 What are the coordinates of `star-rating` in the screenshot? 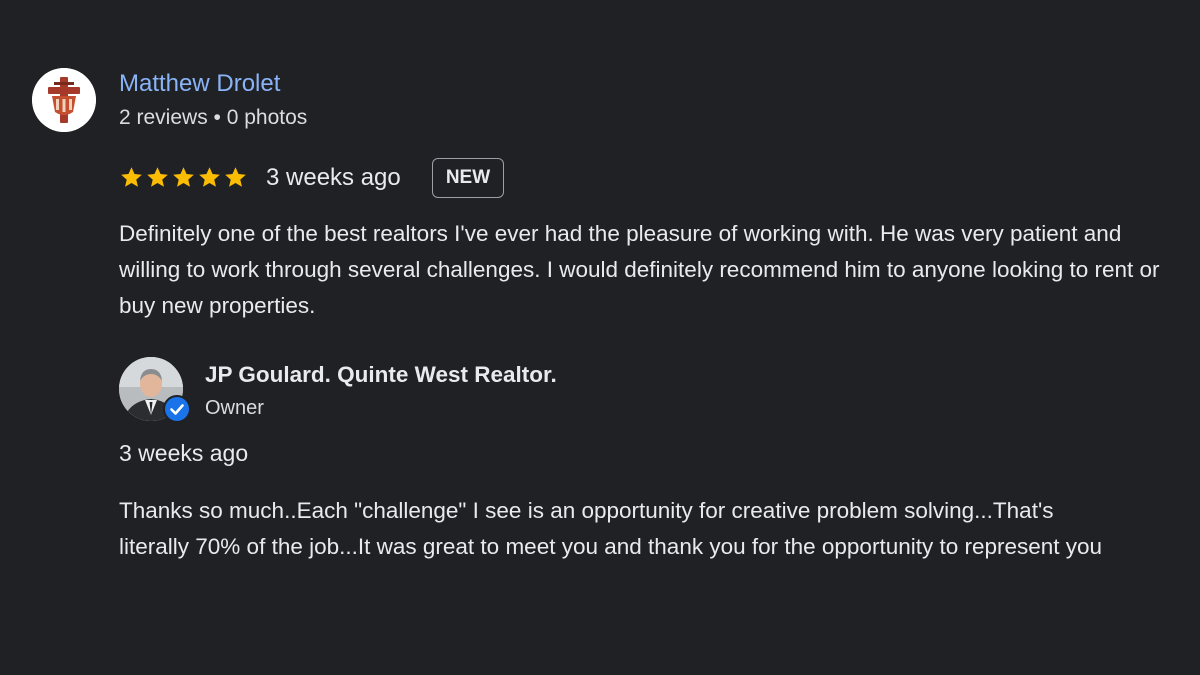 It's located at (183, 177).